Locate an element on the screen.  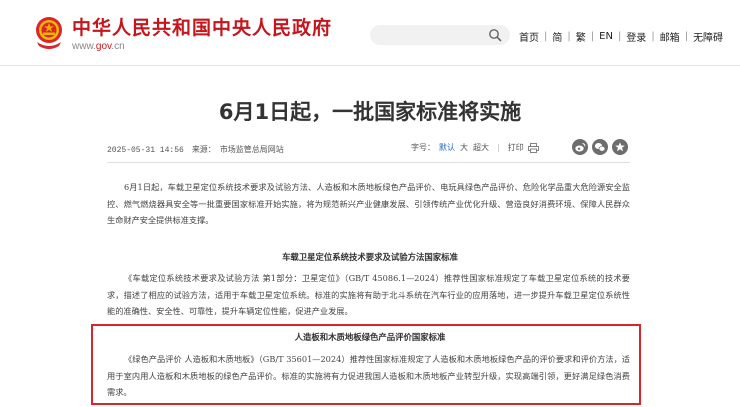
wechat-share-icon is located at coordinates (600, 147).